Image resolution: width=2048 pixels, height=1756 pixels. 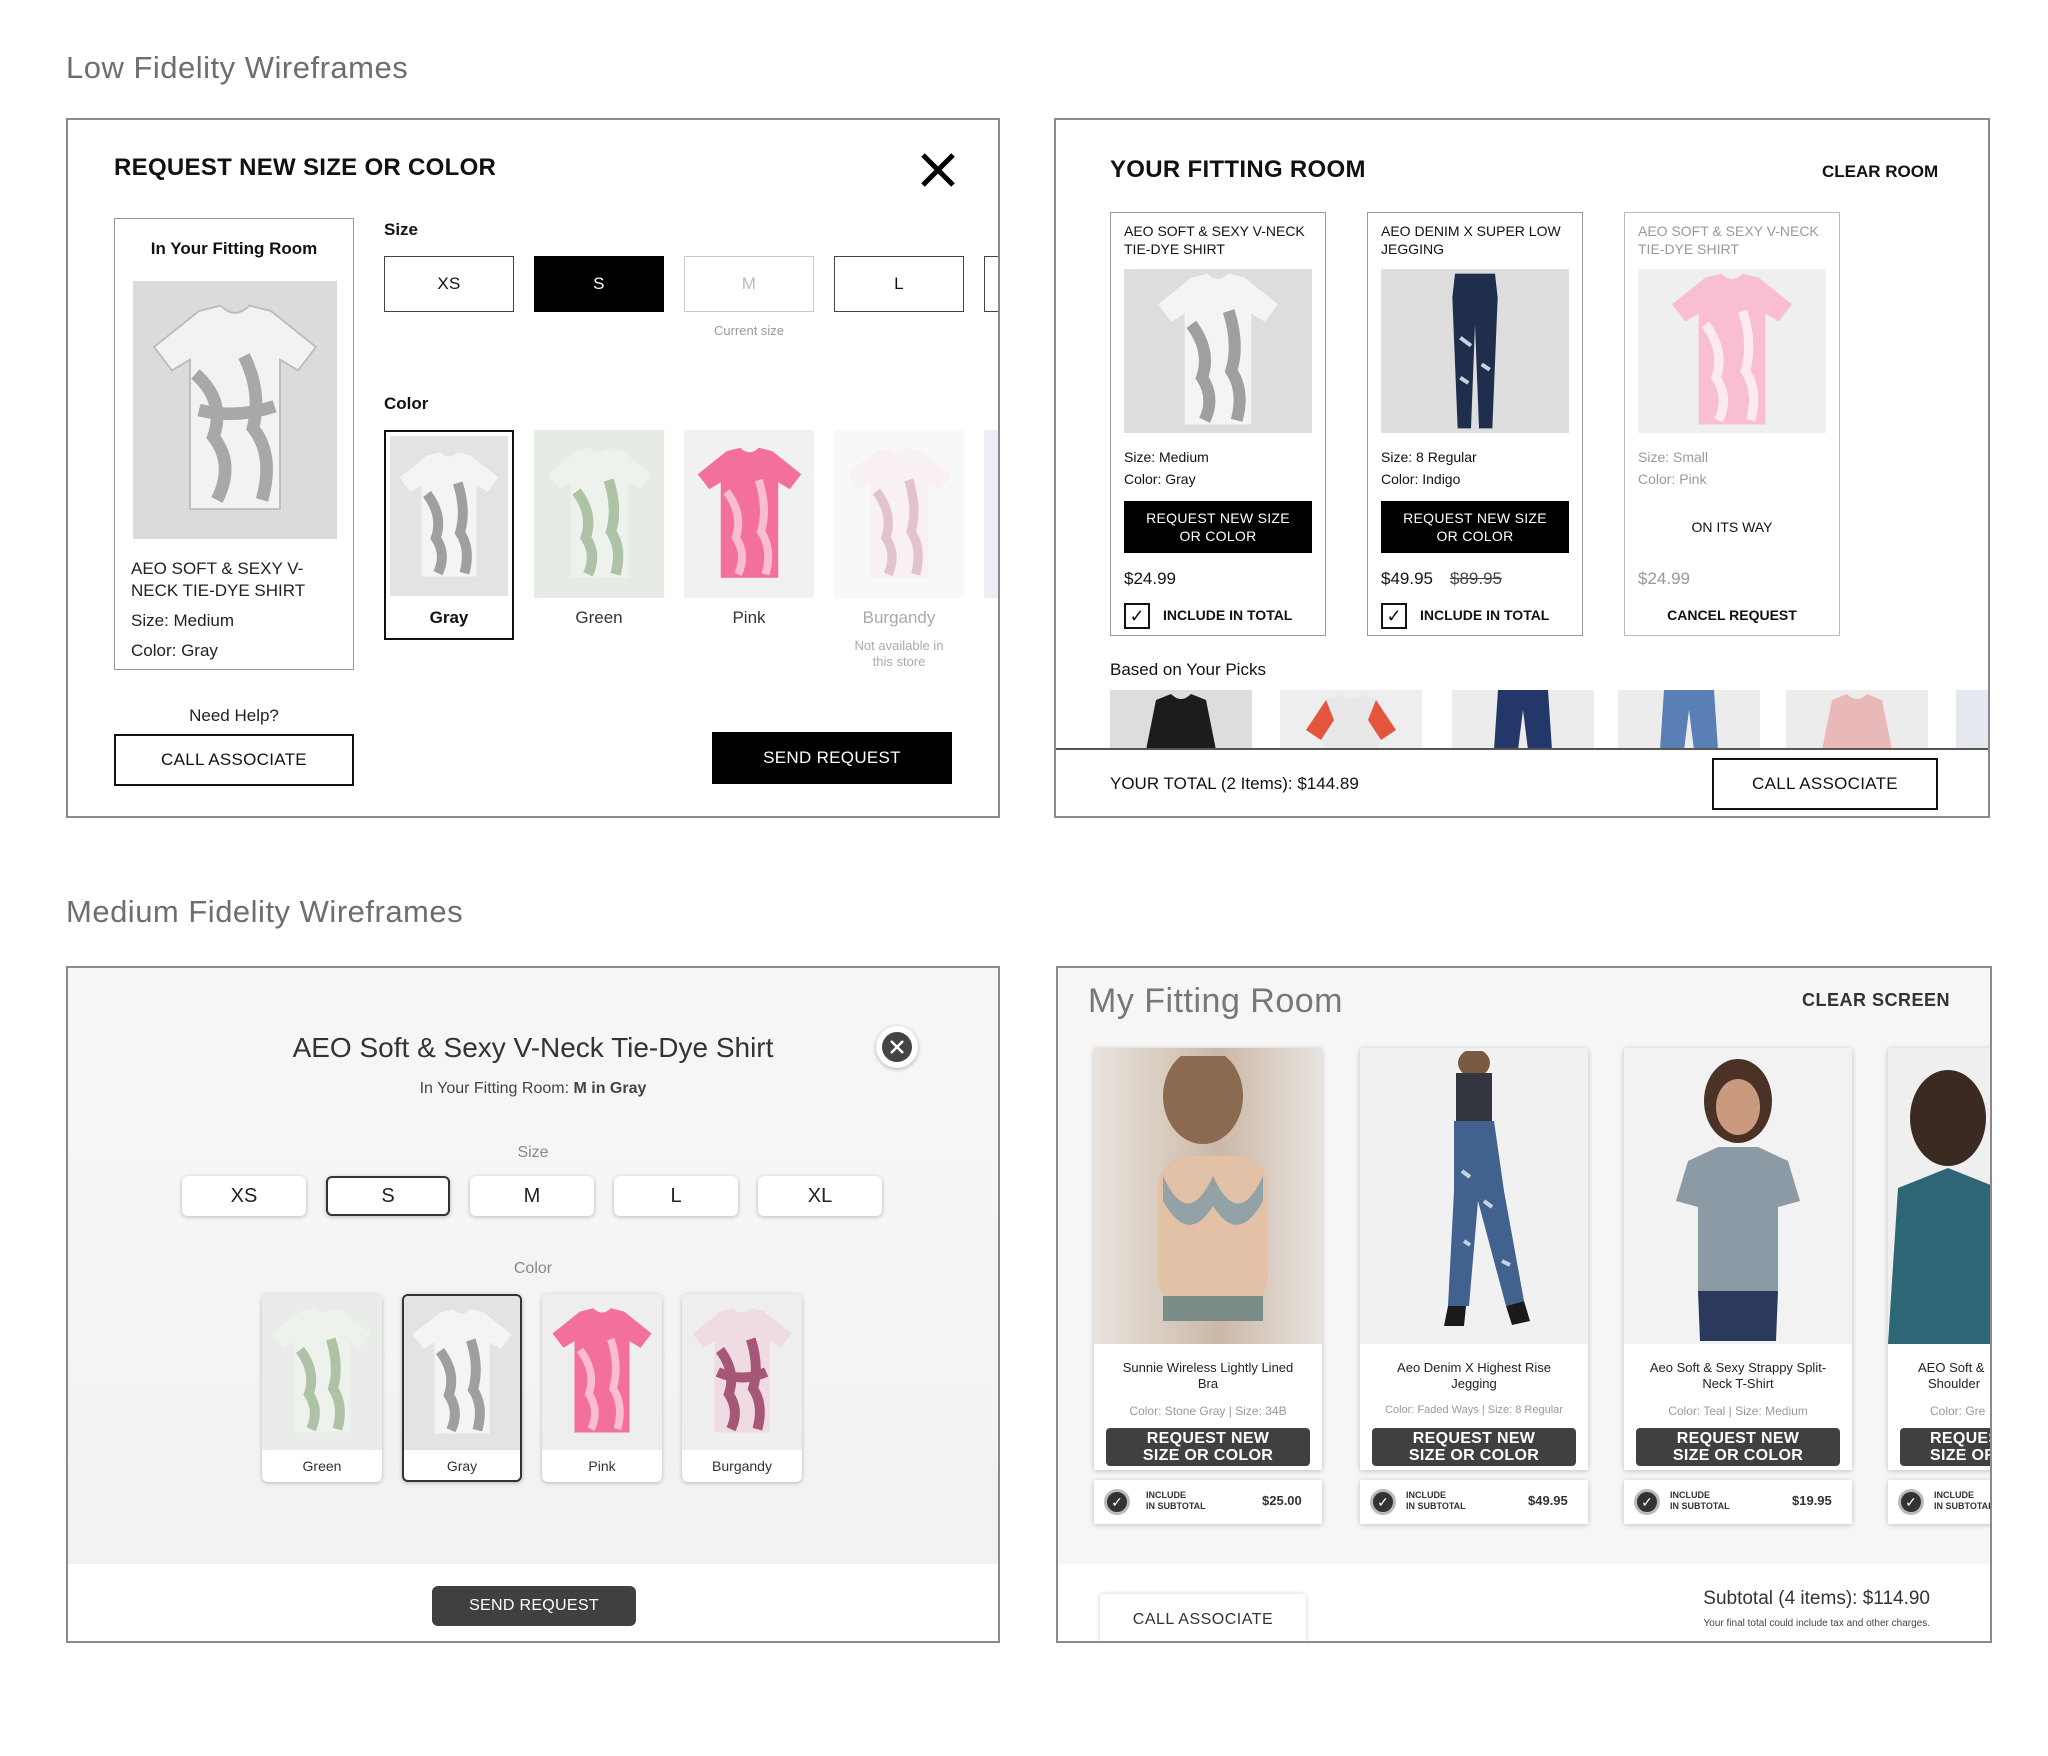 What do you see at coordinates (1732, 351) in the screenshot?
I see `item-image` at bounding box center [1732, 351].